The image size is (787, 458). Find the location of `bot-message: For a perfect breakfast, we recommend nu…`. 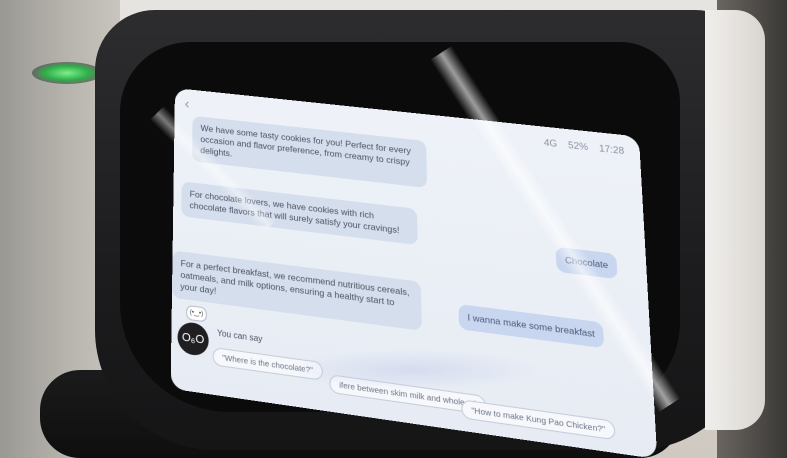

bot-message: For a perfect breakfast, we recommend nu… is located at coordinates (296, 290).